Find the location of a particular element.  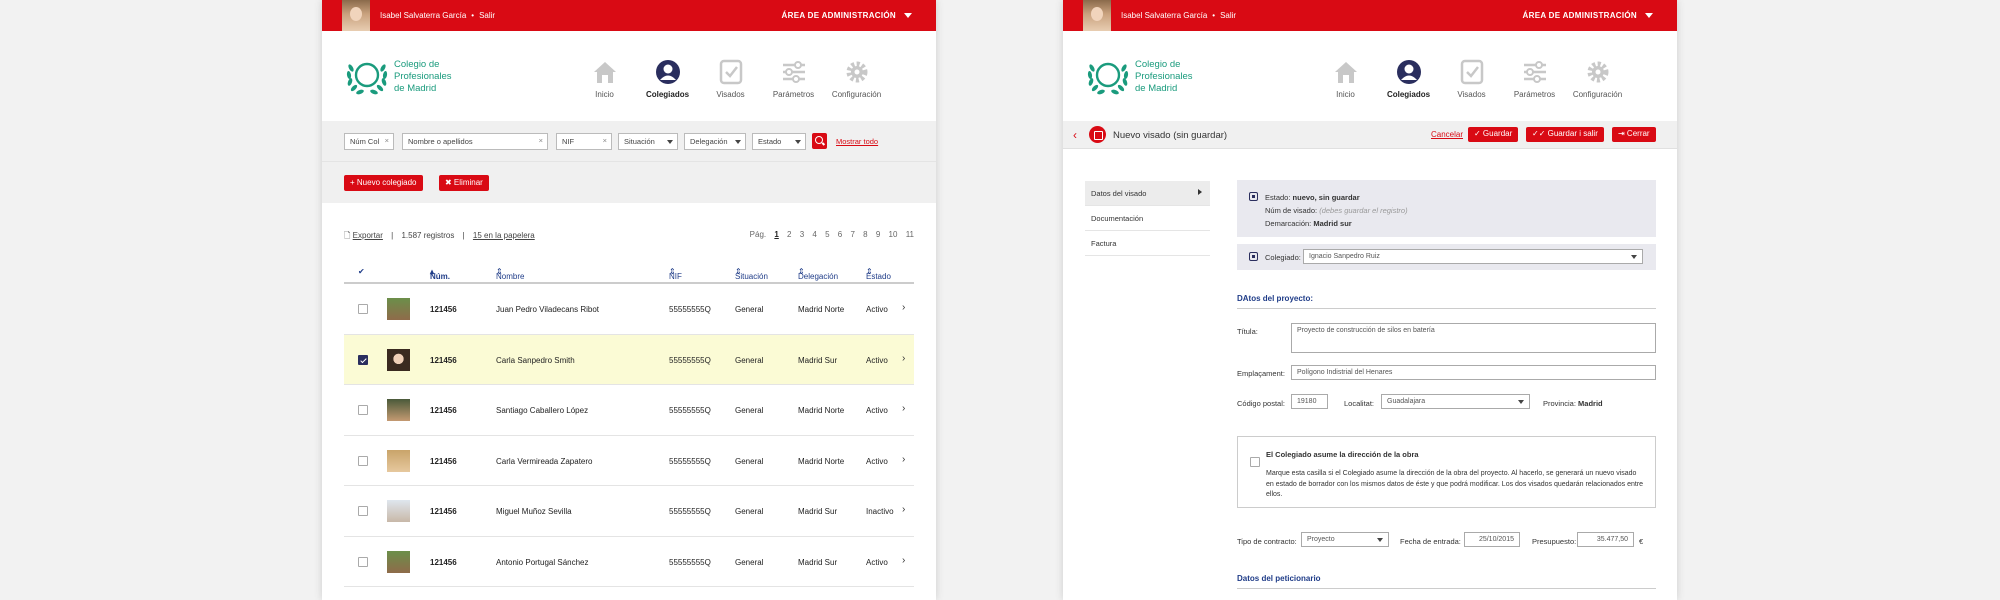

gear-icon is located at coordinates (856, 72).